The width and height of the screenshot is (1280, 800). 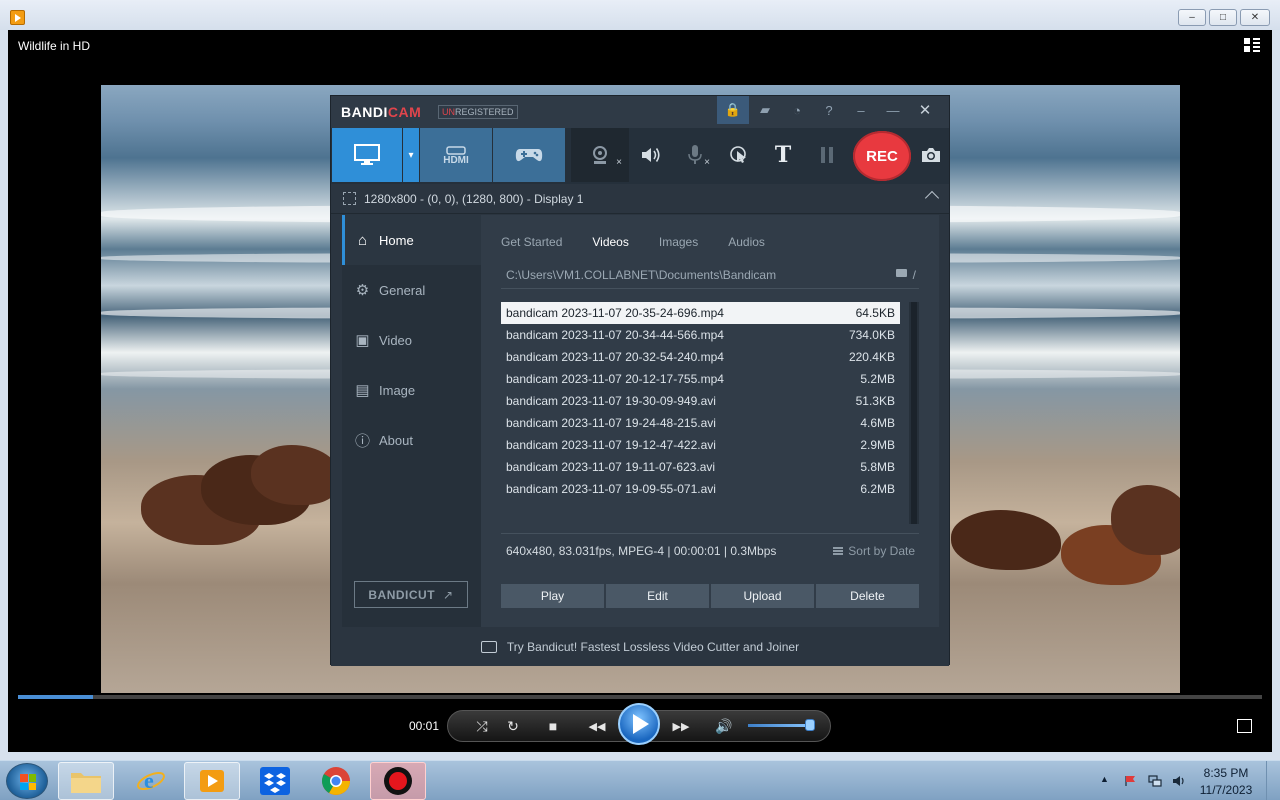 I want to click on network-icon, so click(x=1155, y=781).